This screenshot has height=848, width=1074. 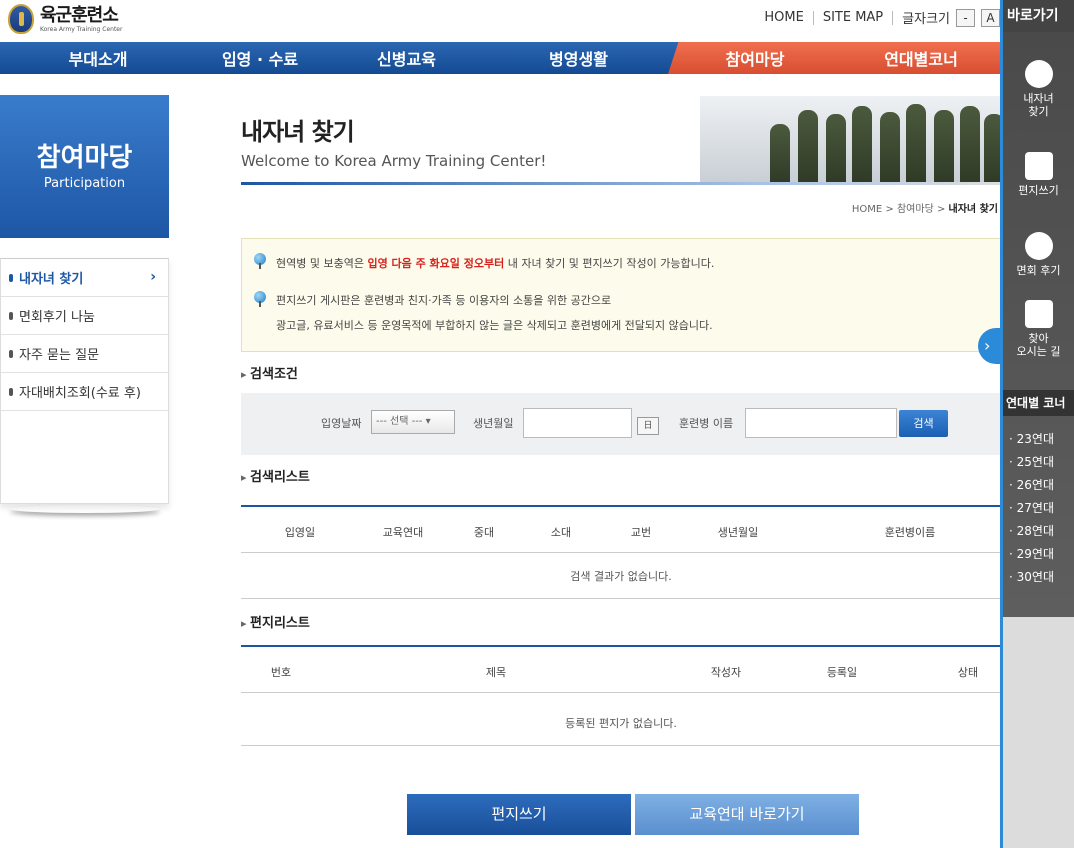 What do you see at coordinates (1038, 314) in the screenshot?
I see `car-icon` at bounding box center [1038, 314].